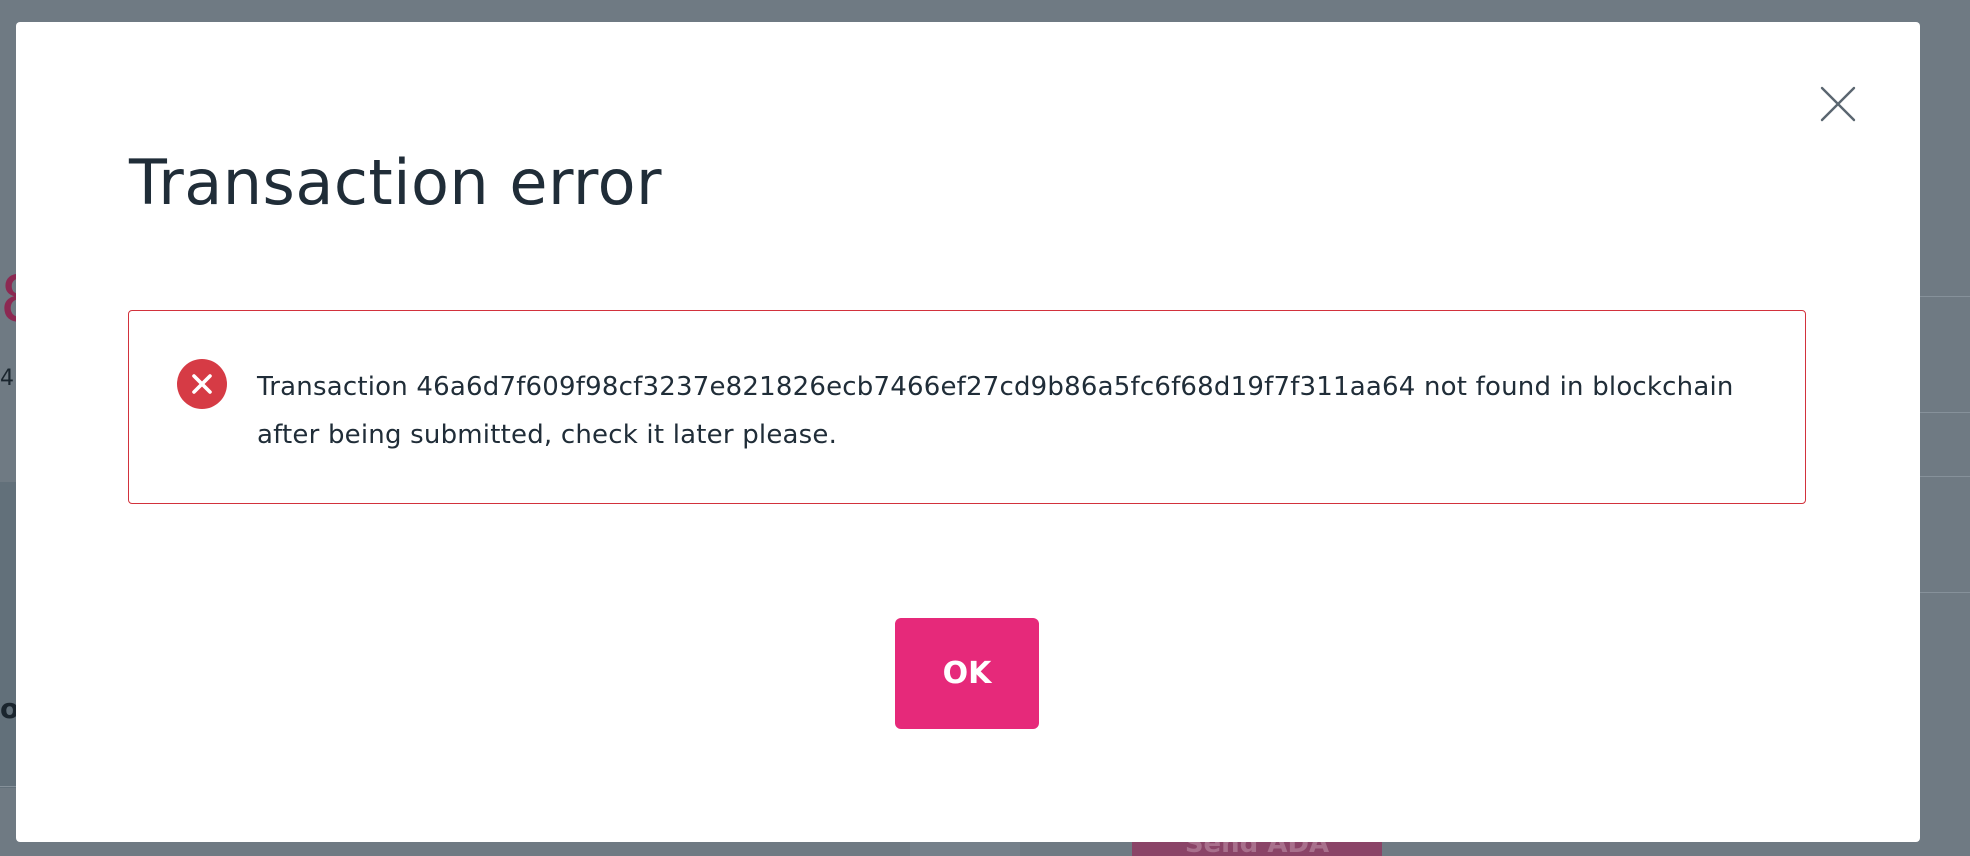  I want to click on dialog-title: Transaction error, so click(395, 182).